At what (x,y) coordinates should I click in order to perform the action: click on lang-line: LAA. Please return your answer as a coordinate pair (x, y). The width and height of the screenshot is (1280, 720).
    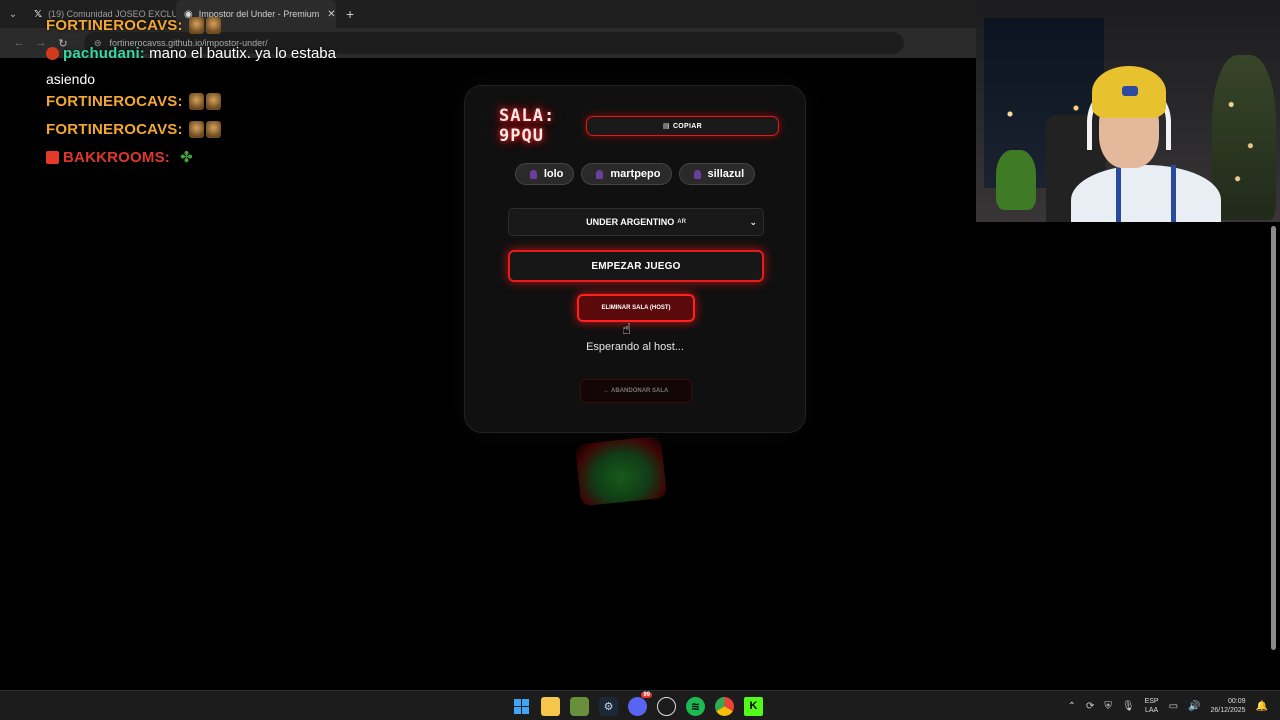
    Looking at the image, I should click on (1151, 710).